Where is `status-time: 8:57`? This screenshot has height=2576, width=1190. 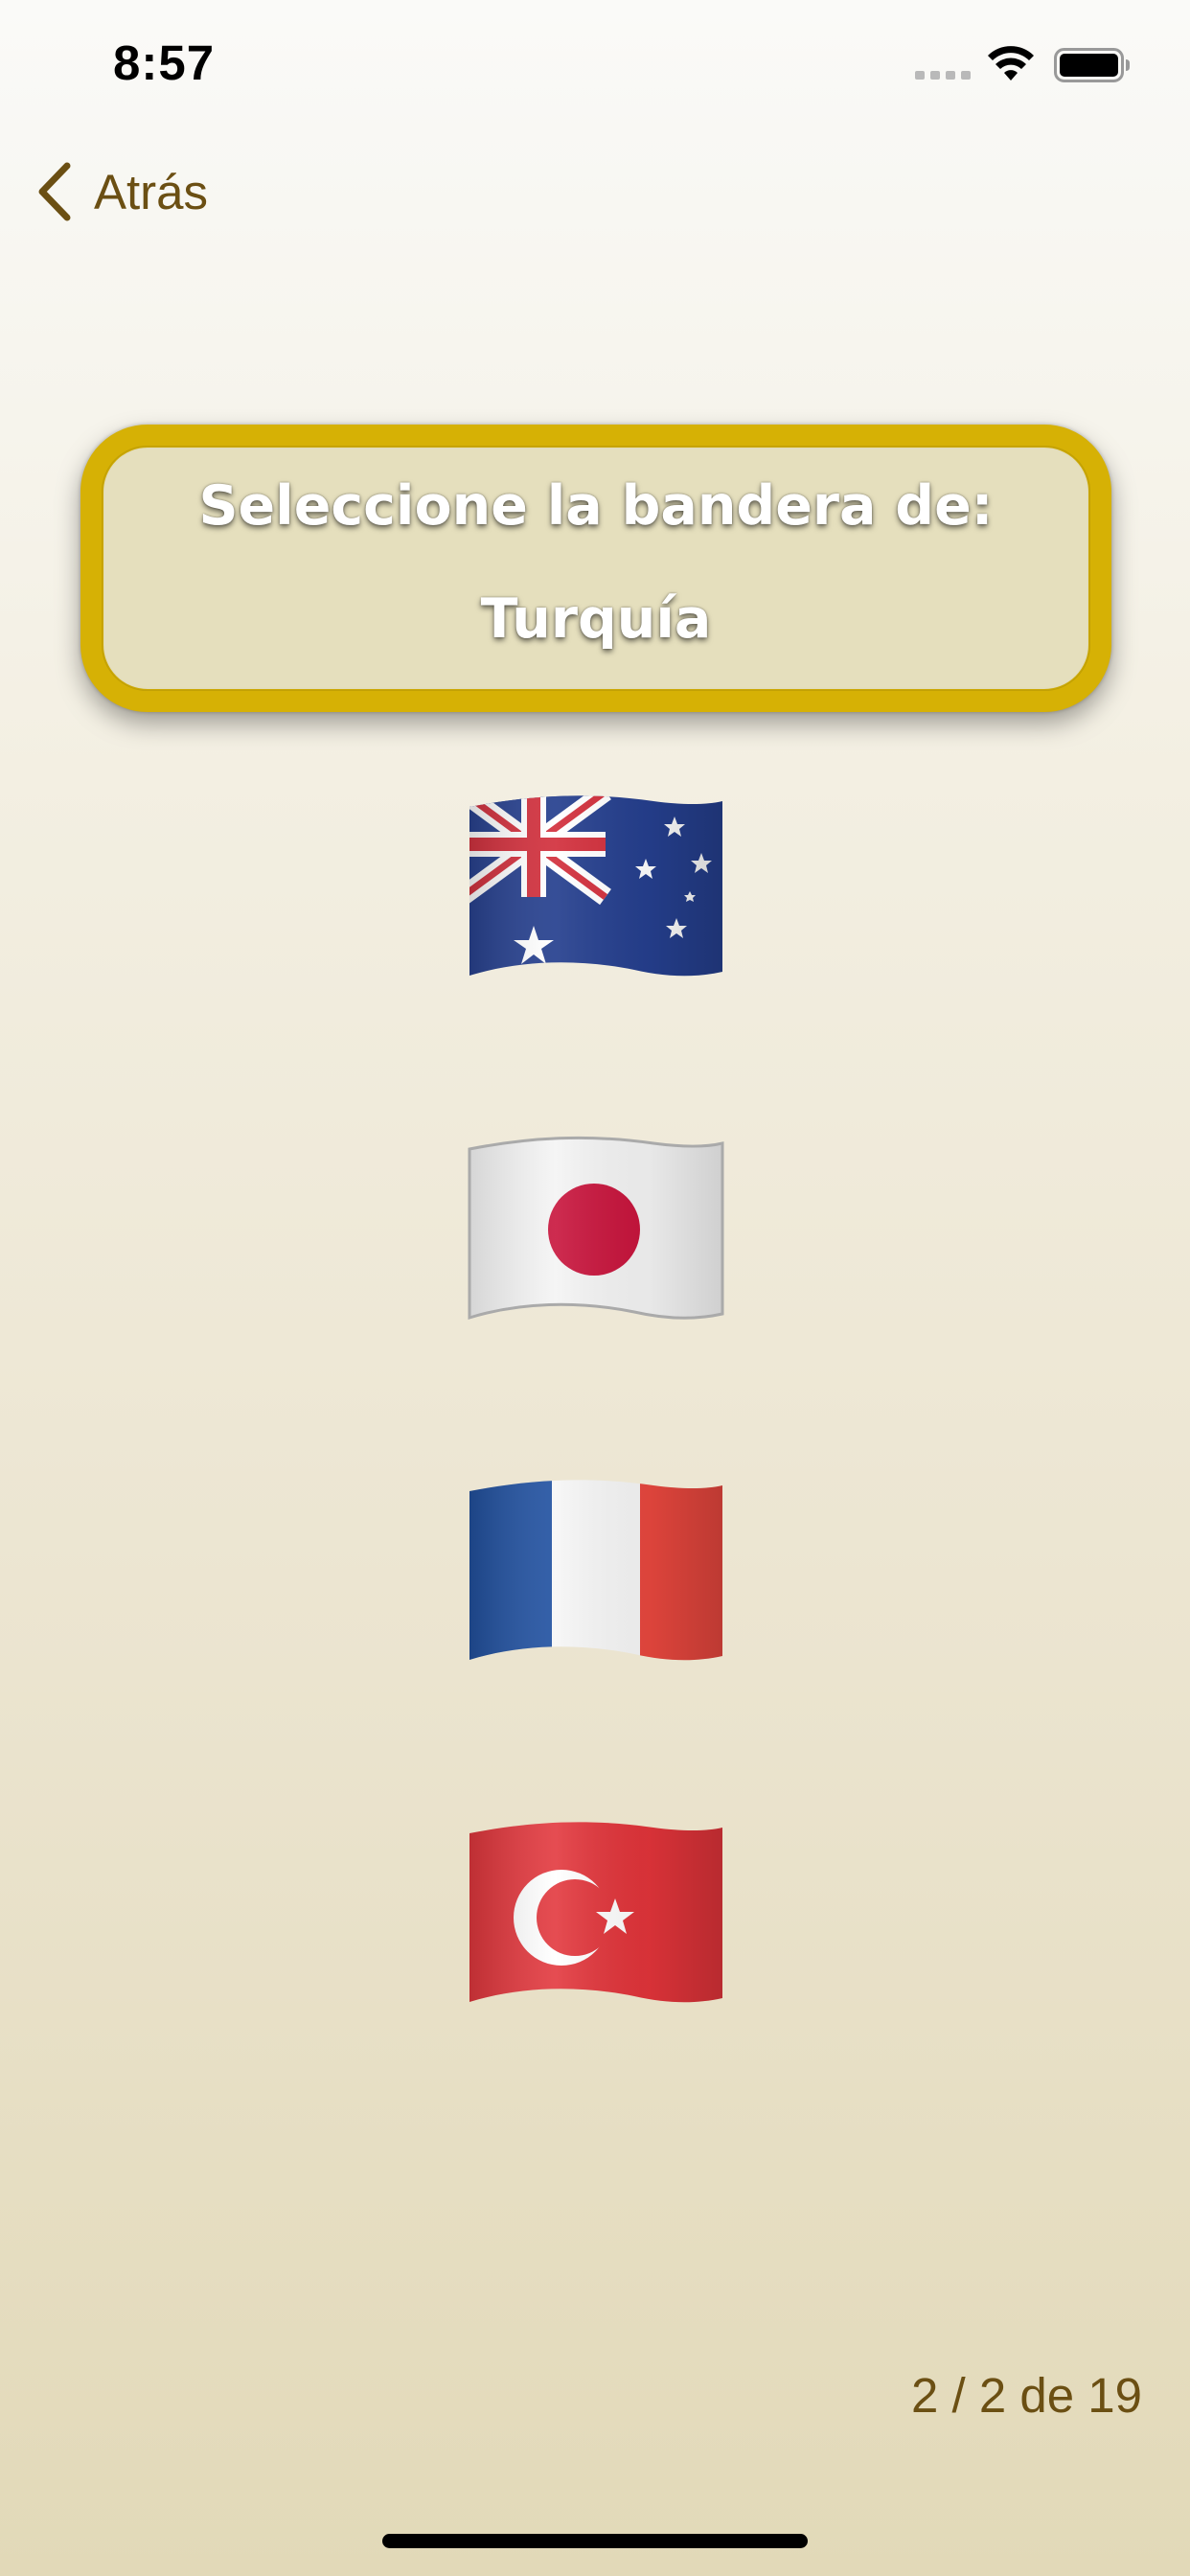 status-time: 8:57 is located at coordinates (164, 63).